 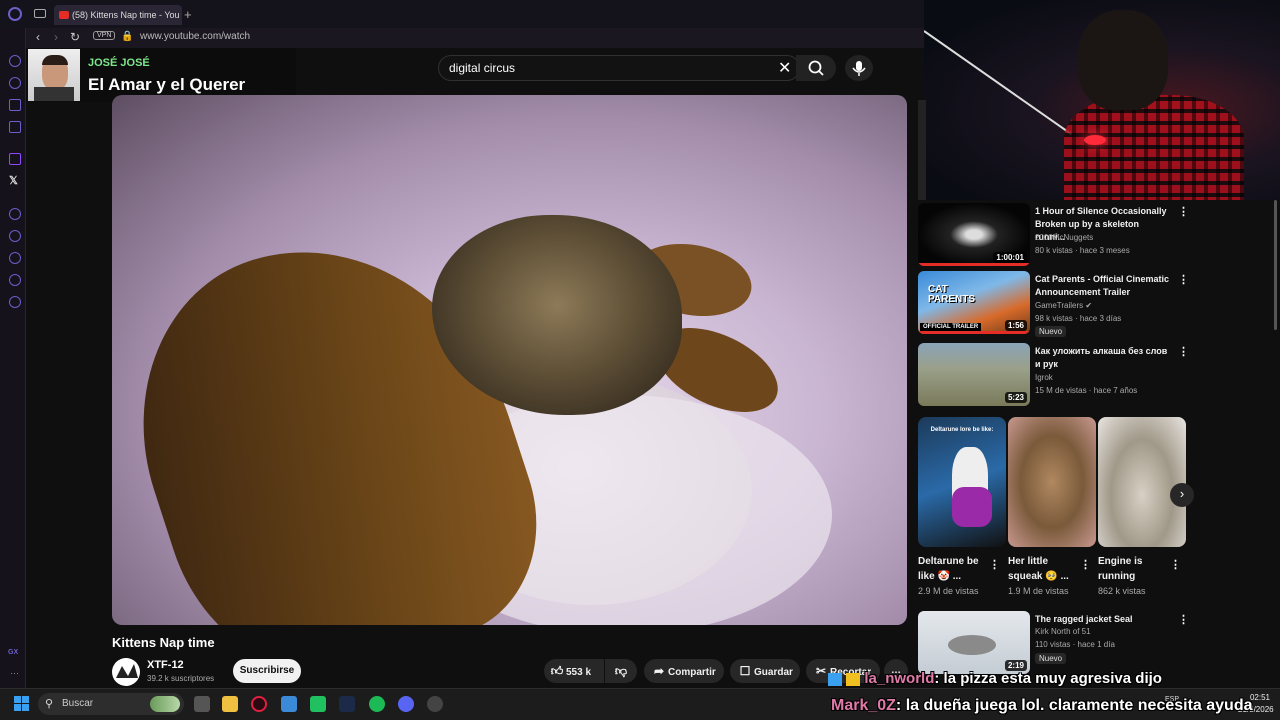 What do you see at coordinates (15, 127) in the screenshot?
I see `sidebar-messenger-icon` at bounding box center [15, 127].